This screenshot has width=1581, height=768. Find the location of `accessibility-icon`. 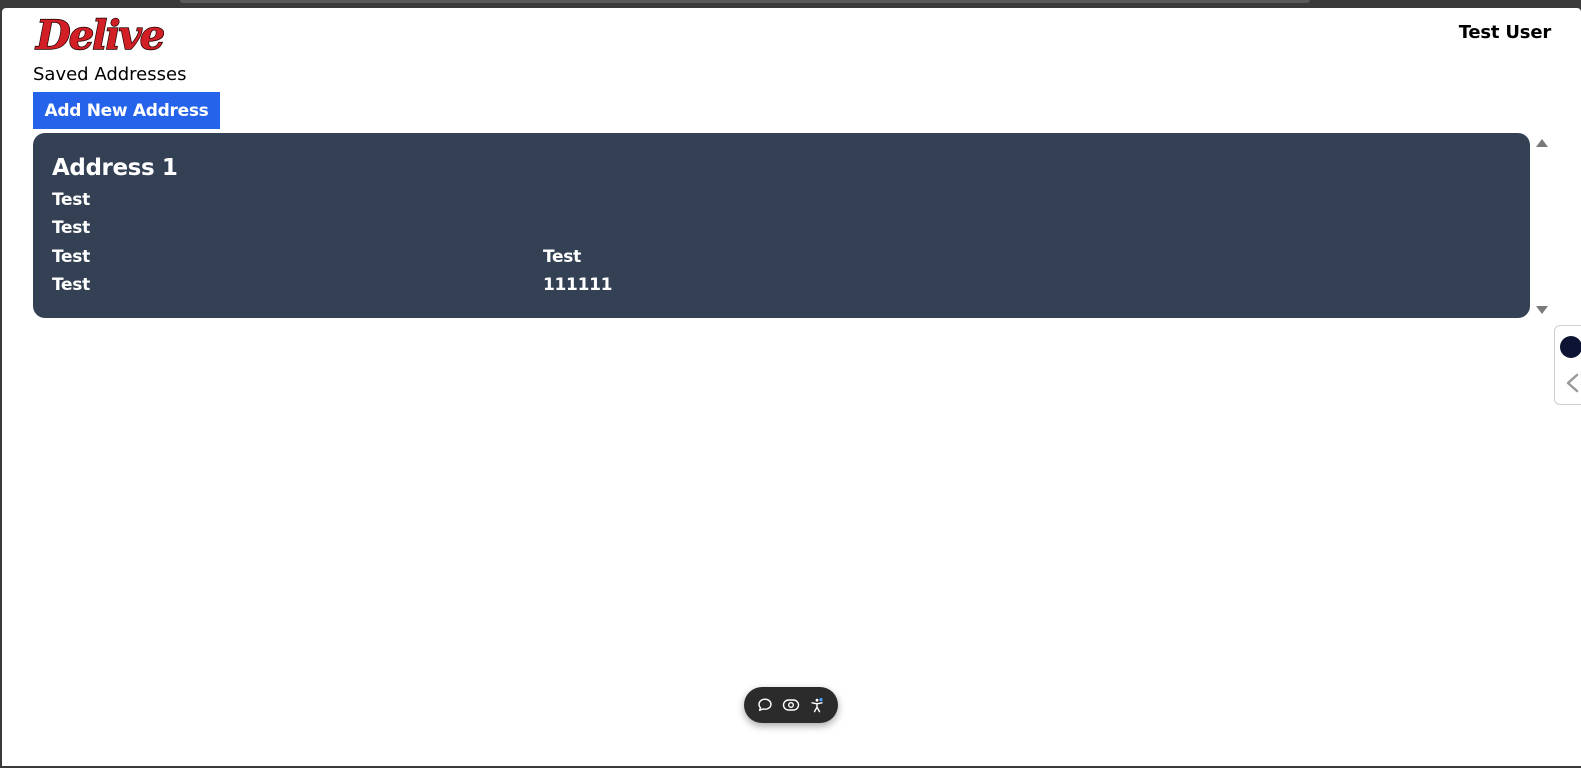

accessibility-icon is located at coordinates (817, 705).